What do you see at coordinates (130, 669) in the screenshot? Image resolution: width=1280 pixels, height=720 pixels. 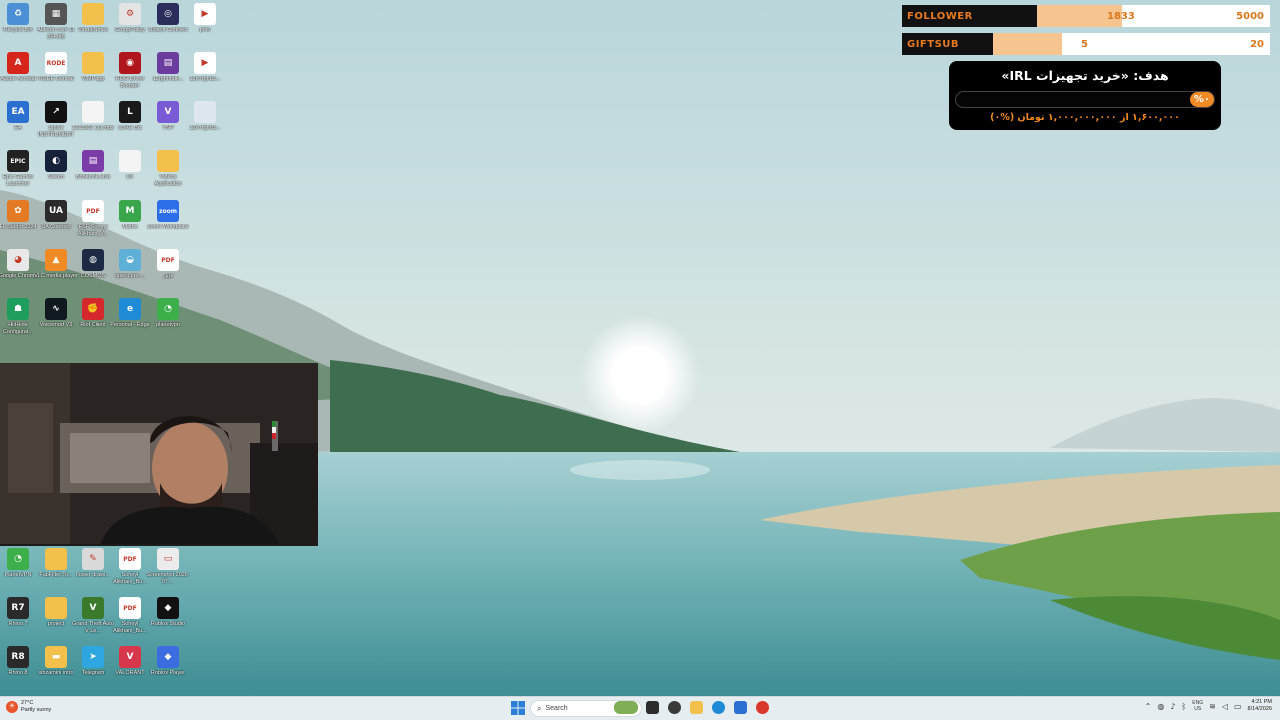 I see `desktop-shortcut: V VALORANT` at bounding box center [130, 669].